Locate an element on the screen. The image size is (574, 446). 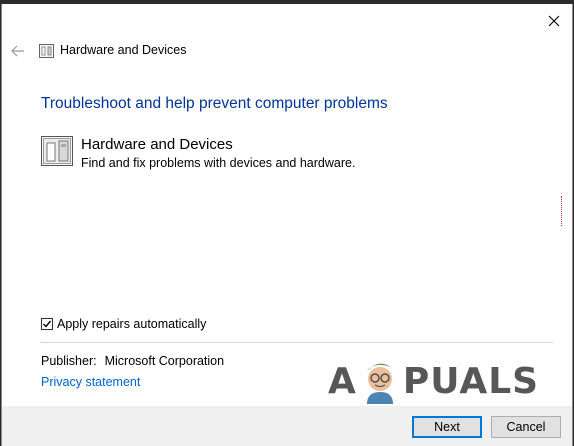
divider is located at coordinates (297, 342).